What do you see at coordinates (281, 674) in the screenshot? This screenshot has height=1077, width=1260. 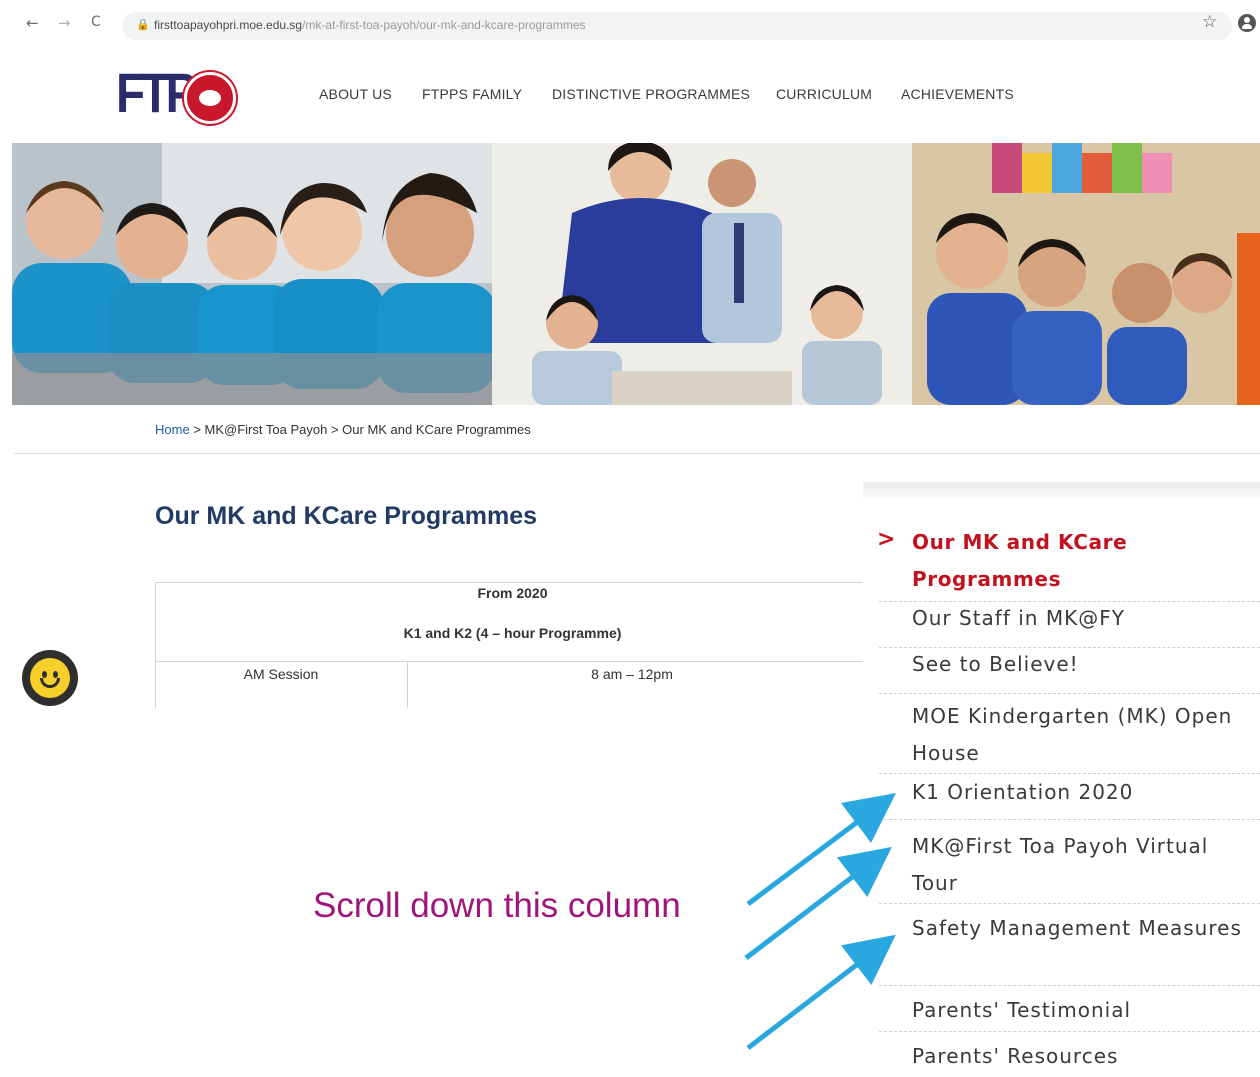 I see `table-cell-session: AM Session` at bounding box center [281, 674].